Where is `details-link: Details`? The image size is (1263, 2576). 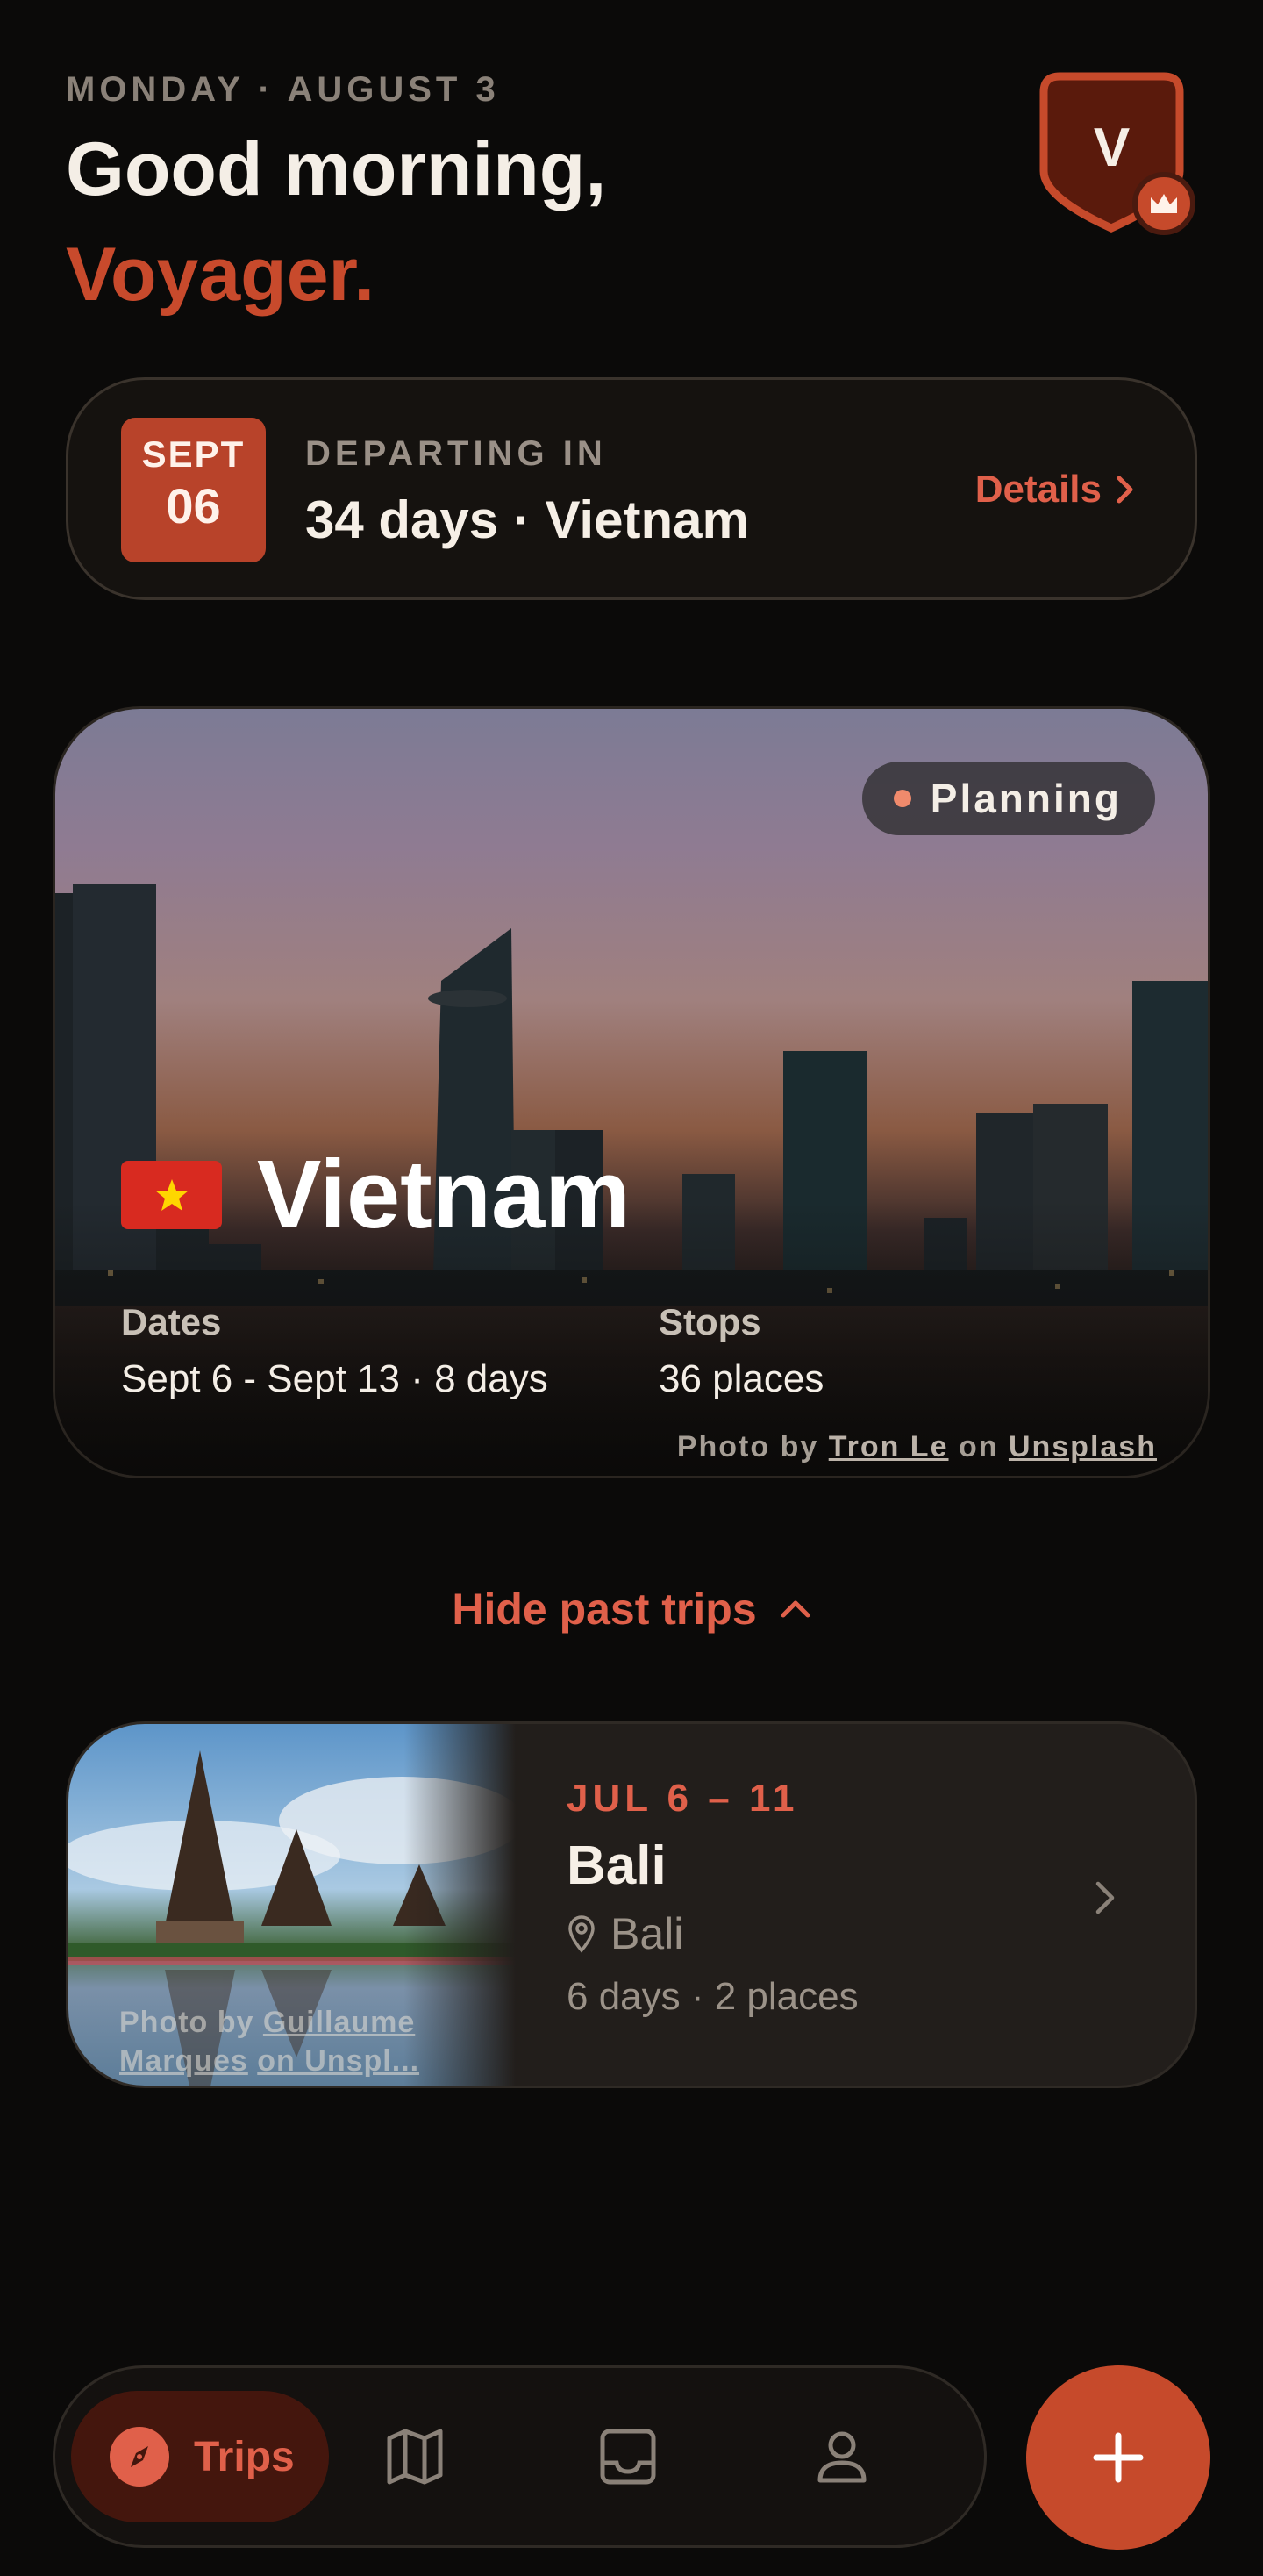 details-link: Details is located at coordinates (1055, 490).